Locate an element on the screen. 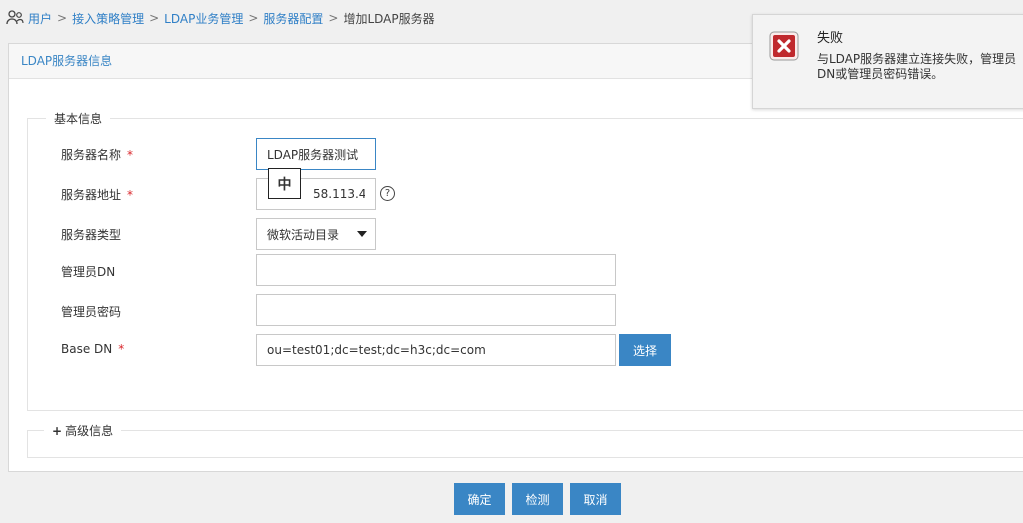 This screenshot has width=1023, height=523. breadcrumb-access-policy: 接入策略管理 is located at coordinates (108, 18).